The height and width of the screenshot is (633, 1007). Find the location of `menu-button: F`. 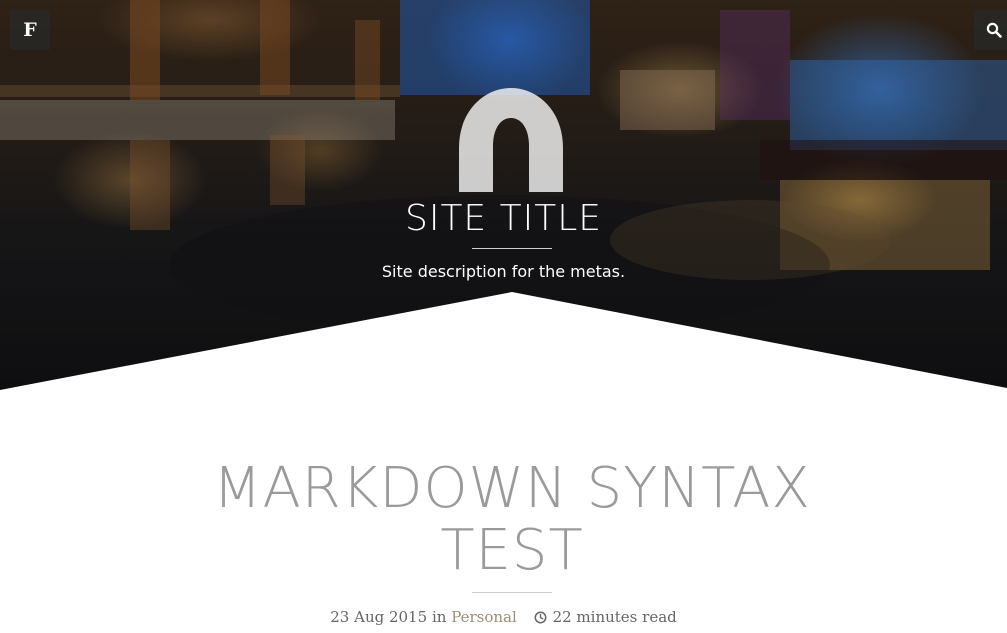

menu-button: F is located at coordinates (30, 30).